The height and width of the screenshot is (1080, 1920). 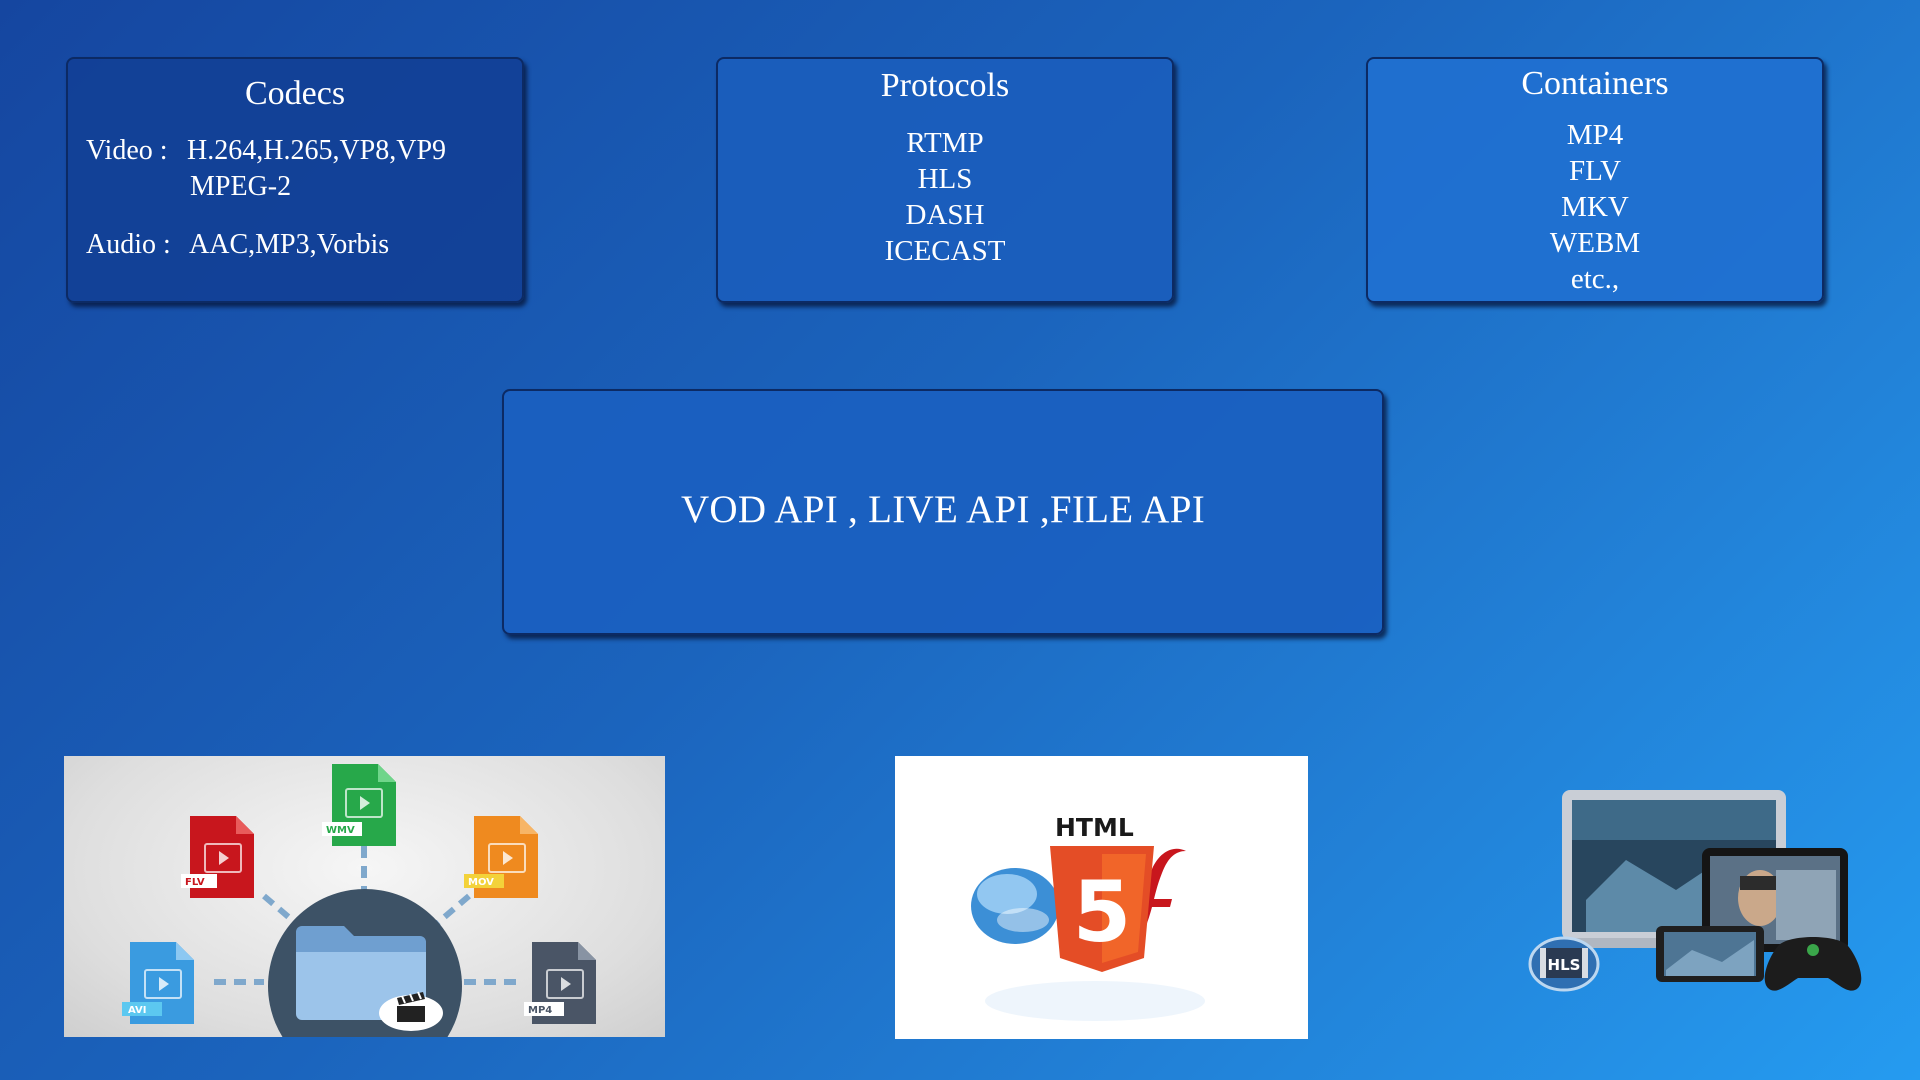 I want to click on codecs-video-values-2: MPEG-2, so click(x=241, y=186).